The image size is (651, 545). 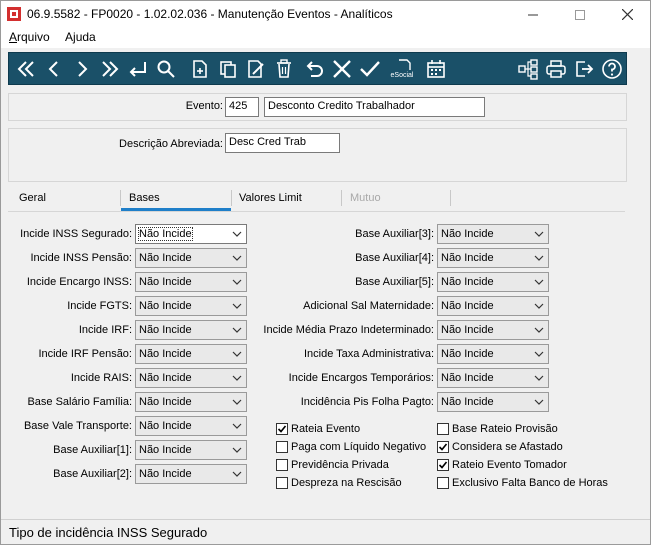 I want to click on field-label-incide-fgts: Incide FGTS:, so click(x=99, y=306).